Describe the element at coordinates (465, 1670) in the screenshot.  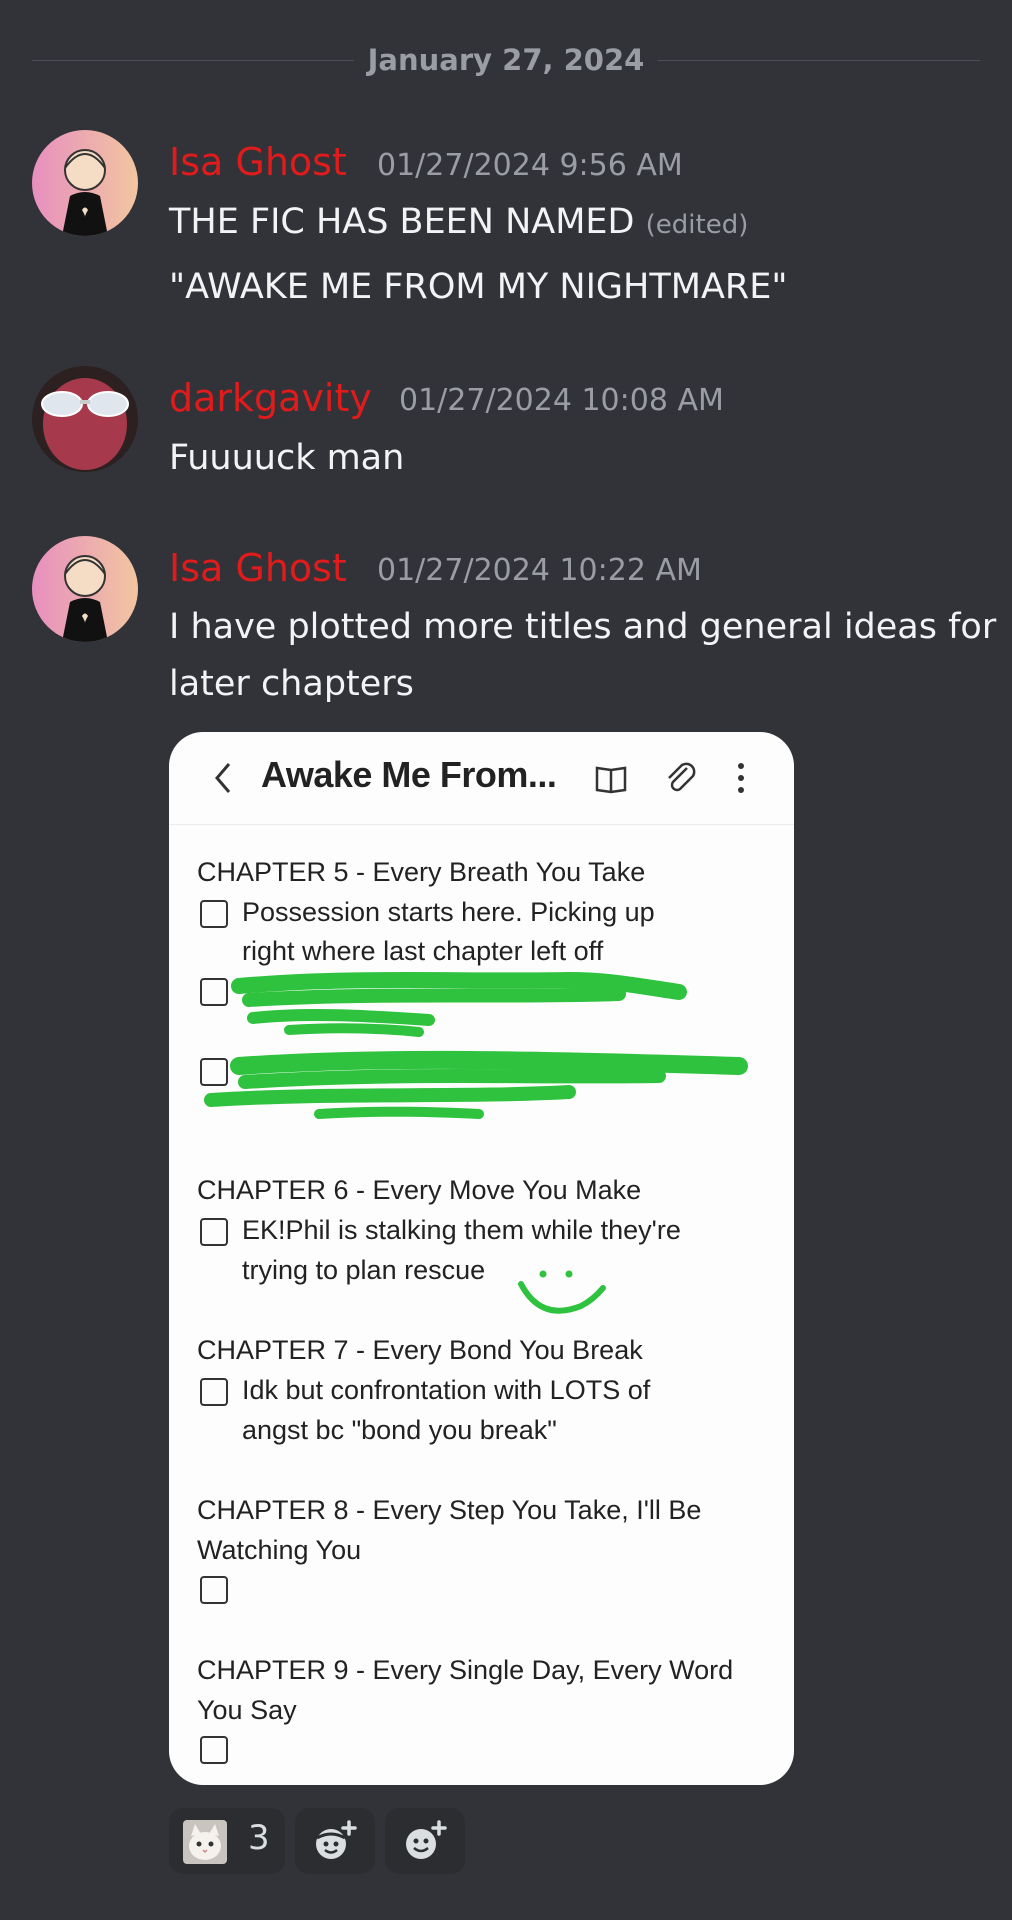
I see `chapter-heading: CHAPTER 9 - Every Single Day, Every Word` at that location.